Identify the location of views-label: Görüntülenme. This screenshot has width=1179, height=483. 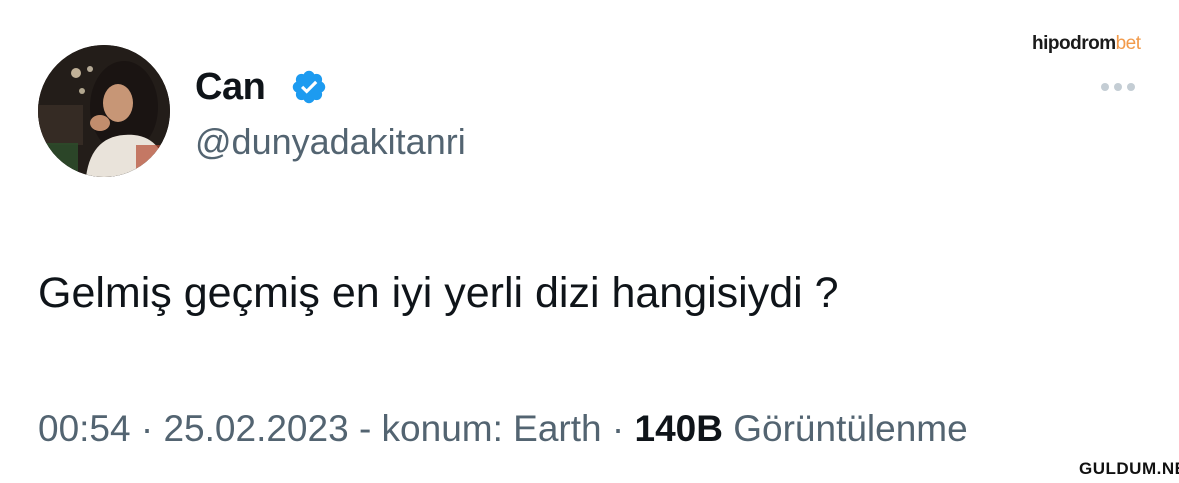
(845, 428).